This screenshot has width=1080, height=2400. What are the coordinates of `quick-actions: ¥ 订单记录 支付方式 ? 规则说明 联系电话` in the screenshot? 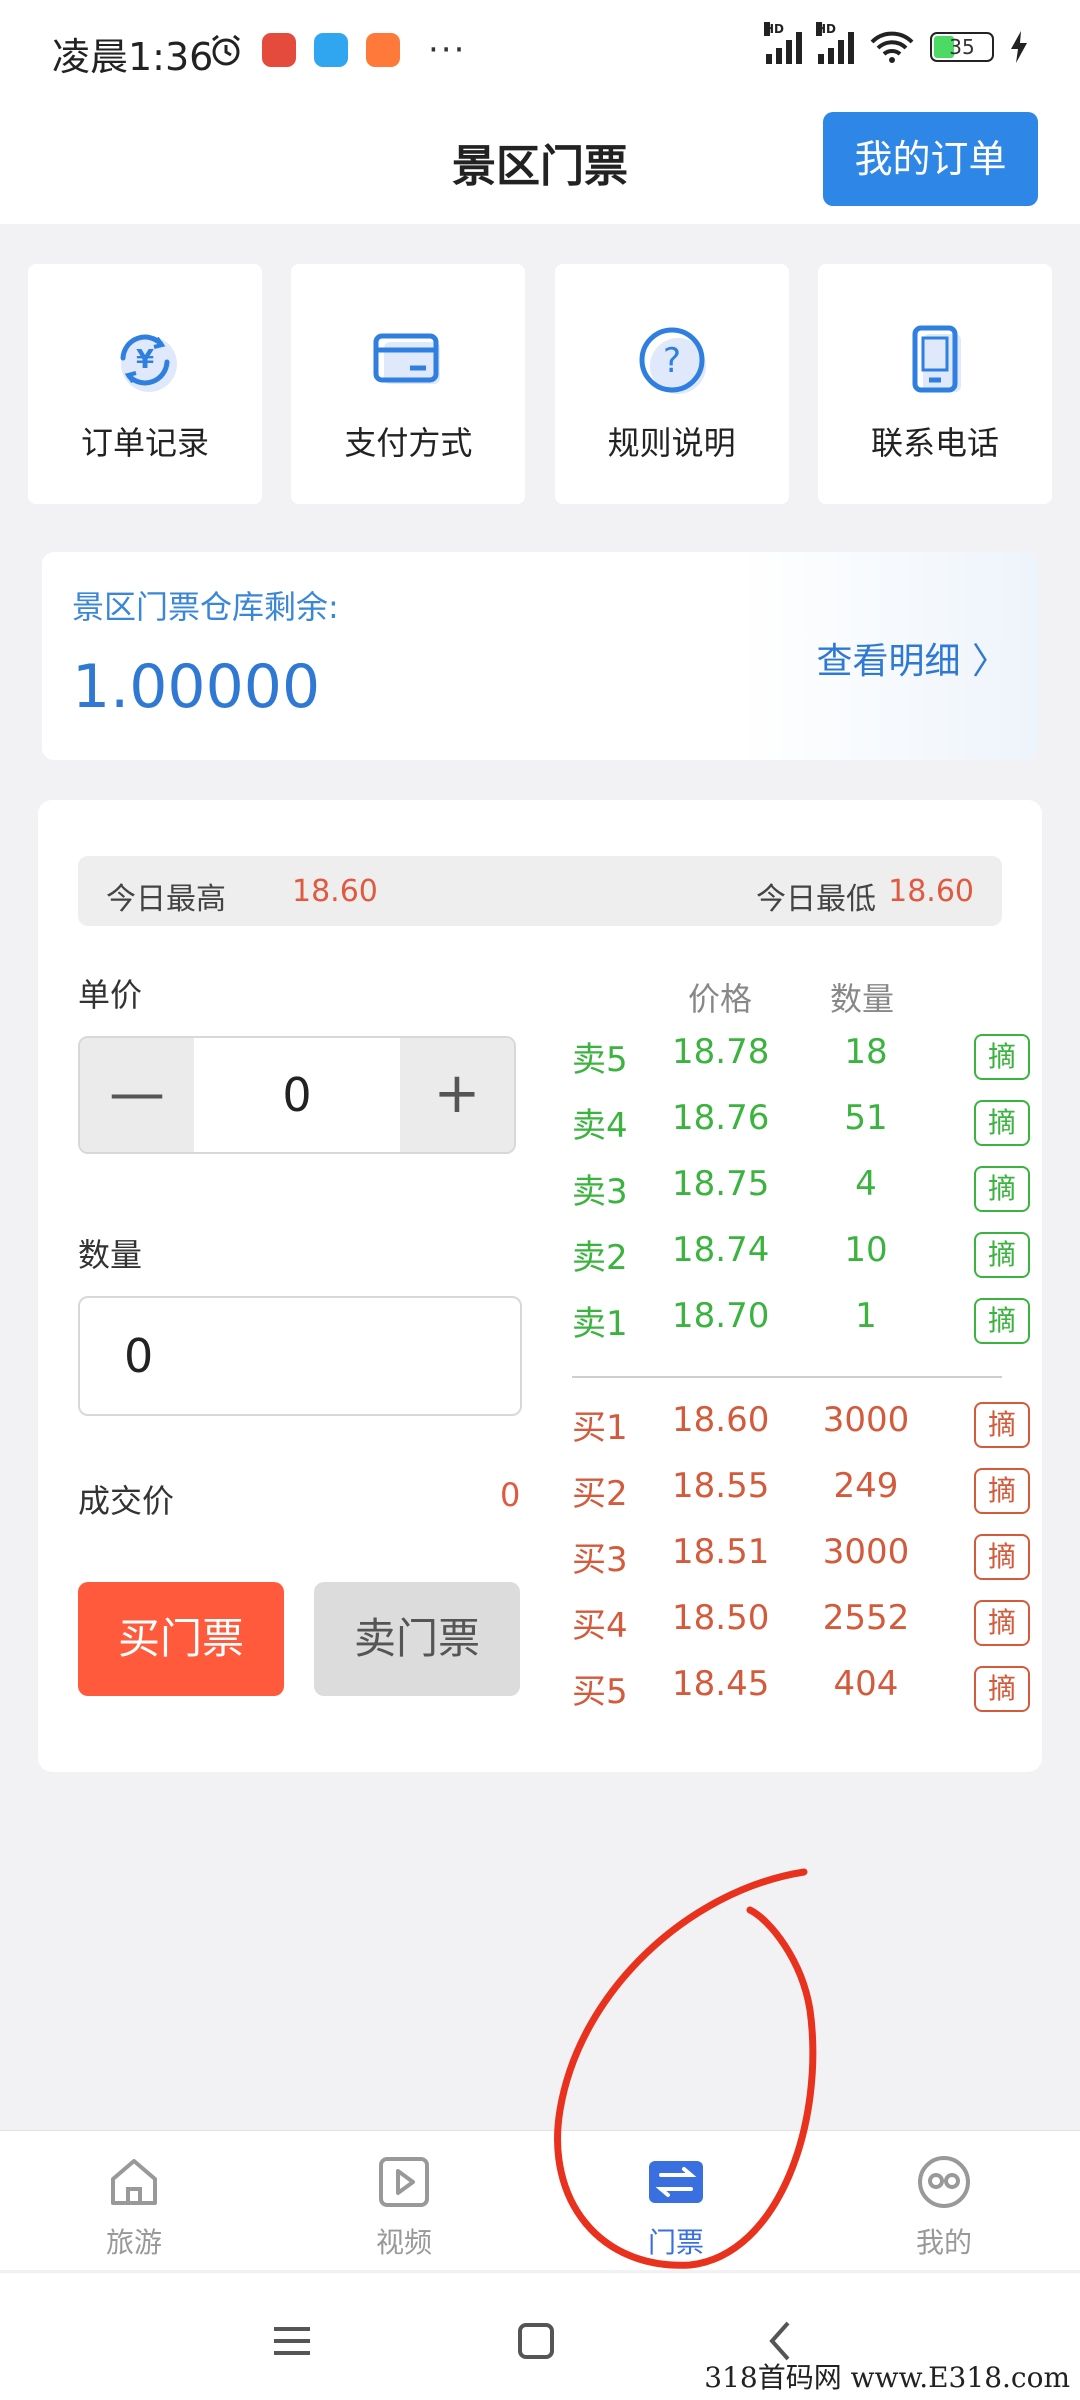 It's located at (540, 384).